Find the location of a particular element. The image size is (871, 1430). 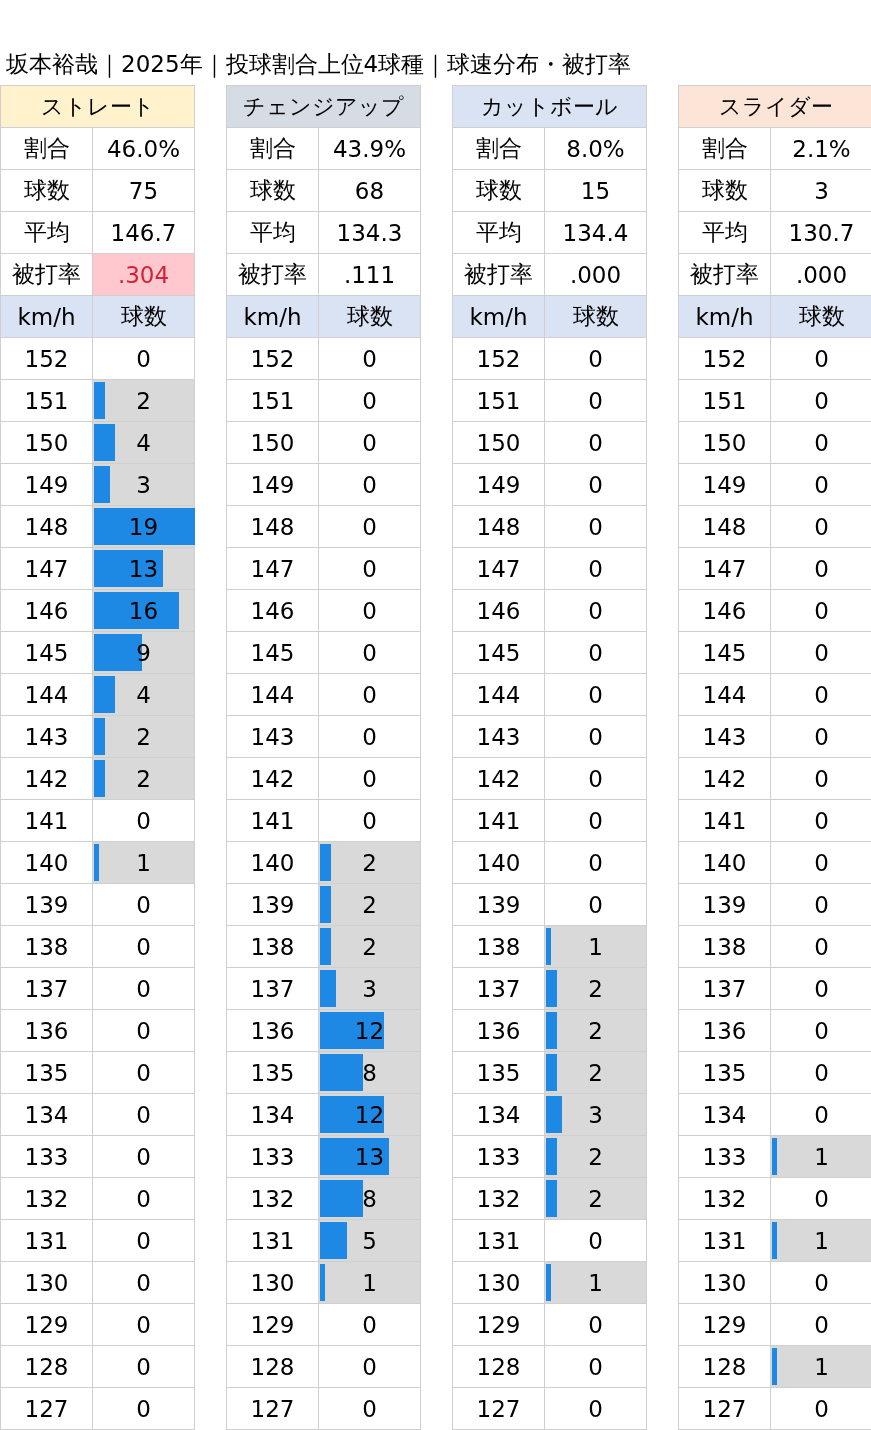

count-value: 16 is located at coordinates (143, 610).